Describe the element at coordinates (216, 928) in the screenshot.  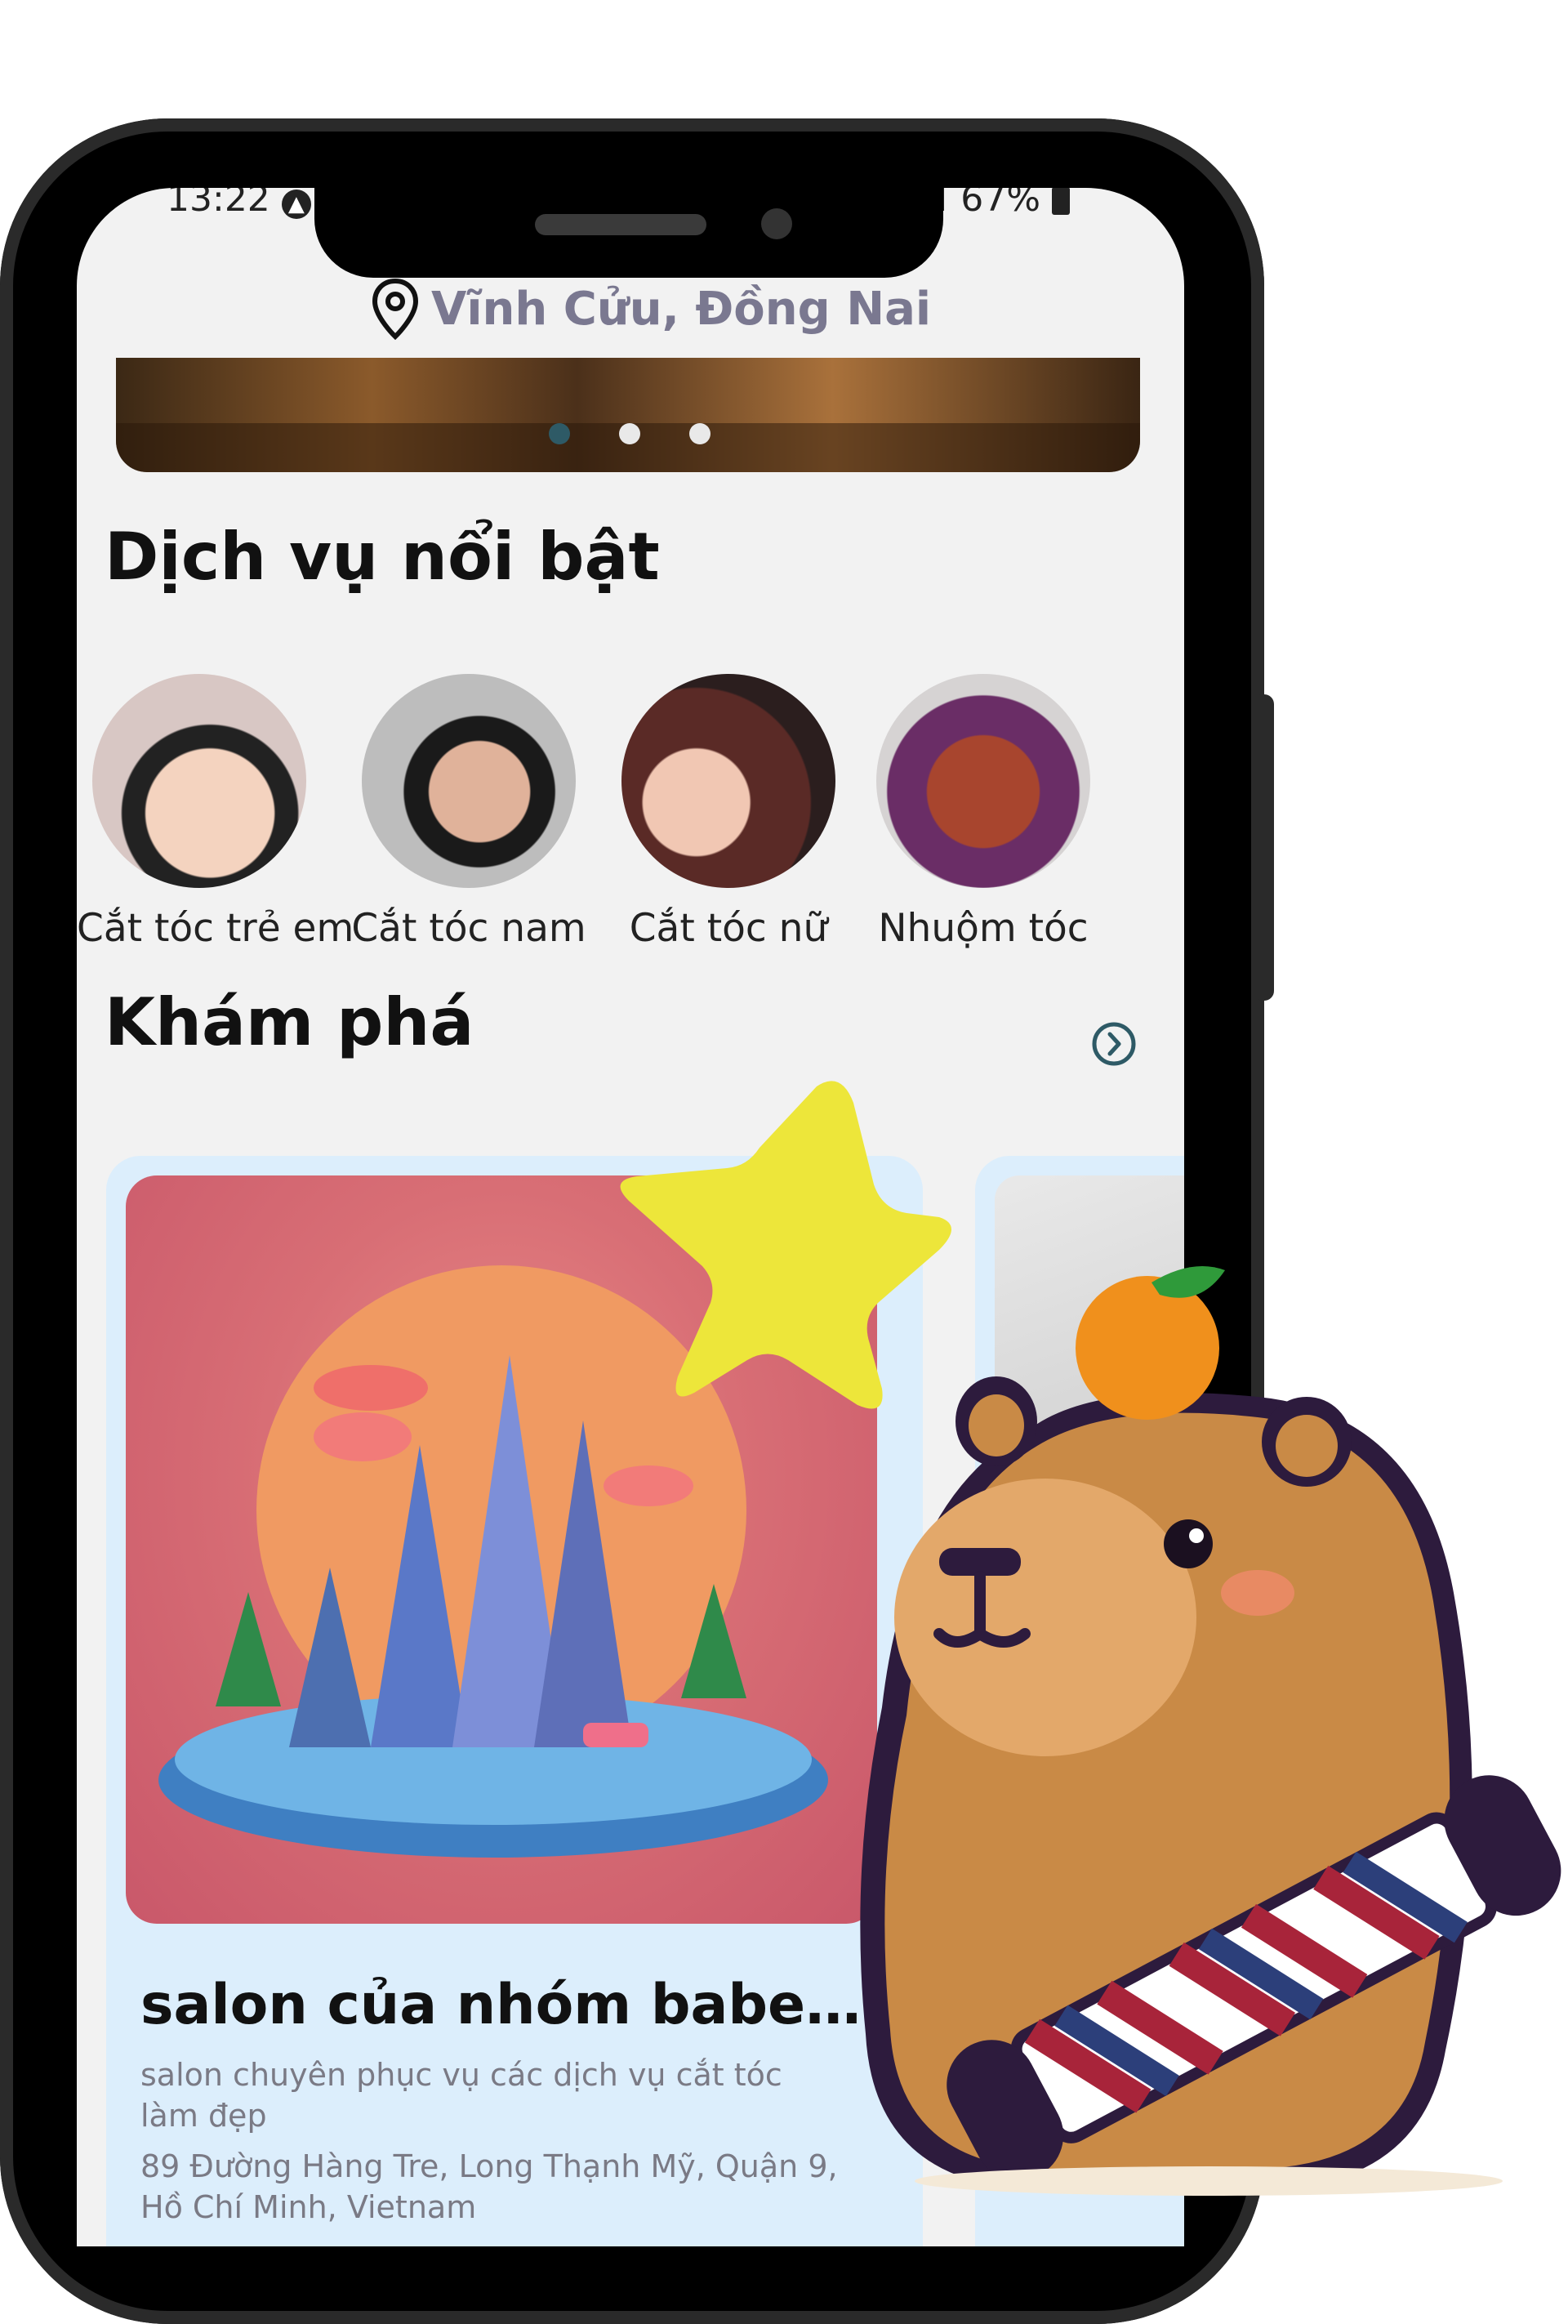
I see `service-label: Cắt tóc trẻ em` at that location.